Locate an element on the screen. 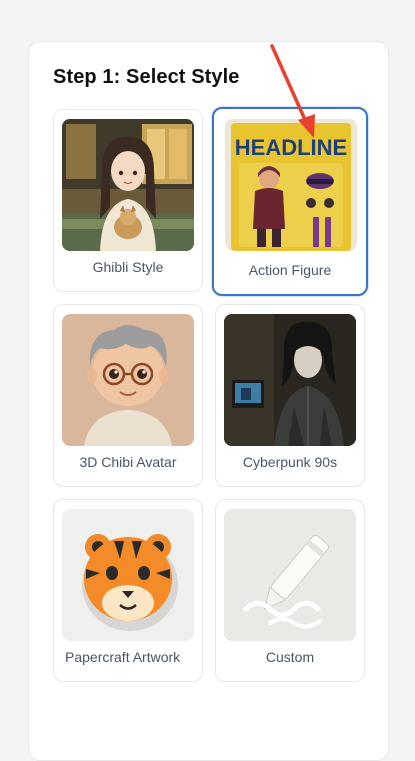 The width and height of the screenshot is (415, 761). headline-text: HEADLINE is located at coordinates (291, 147).